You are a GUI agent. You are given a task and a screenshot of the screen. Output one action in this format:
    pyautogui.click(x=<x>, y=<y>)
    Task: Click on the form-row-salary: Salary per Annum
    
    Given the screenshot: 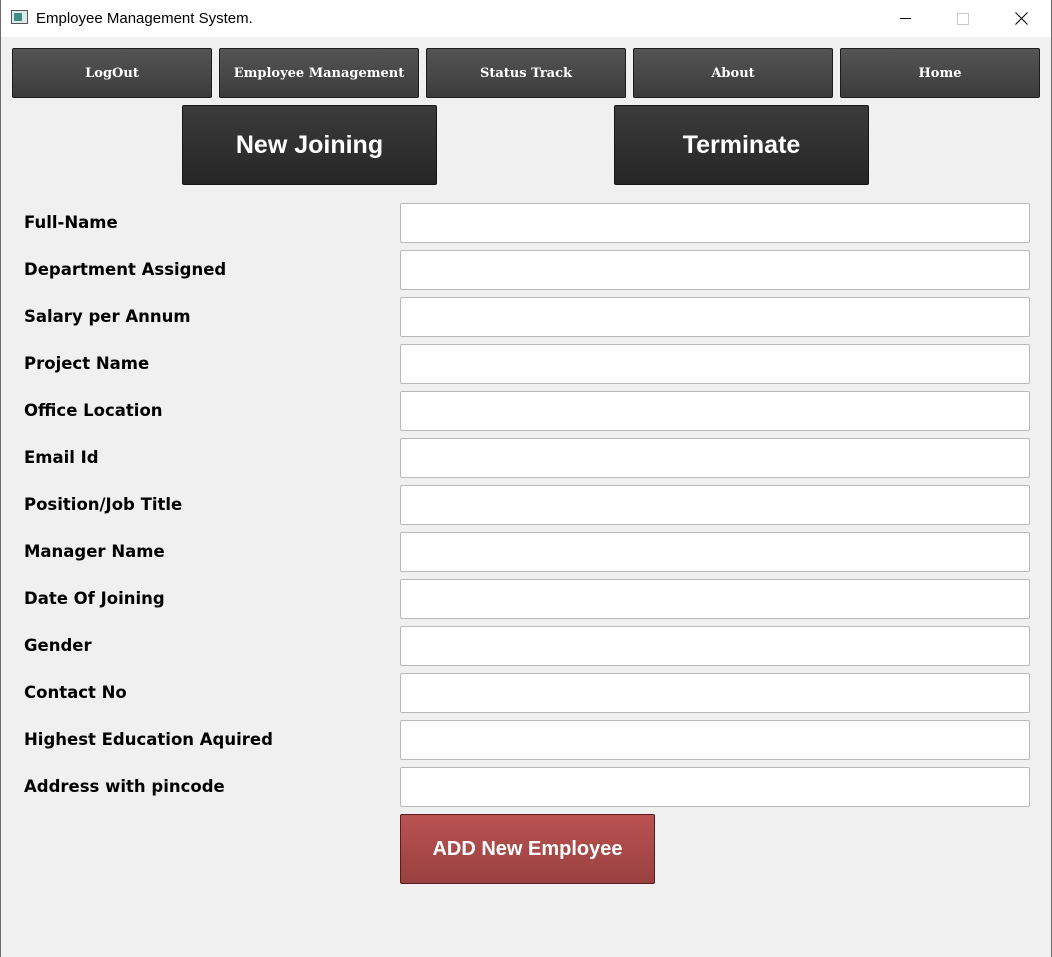 What is the action you would take?
    pyautogui.click(x=526, y=317)
    